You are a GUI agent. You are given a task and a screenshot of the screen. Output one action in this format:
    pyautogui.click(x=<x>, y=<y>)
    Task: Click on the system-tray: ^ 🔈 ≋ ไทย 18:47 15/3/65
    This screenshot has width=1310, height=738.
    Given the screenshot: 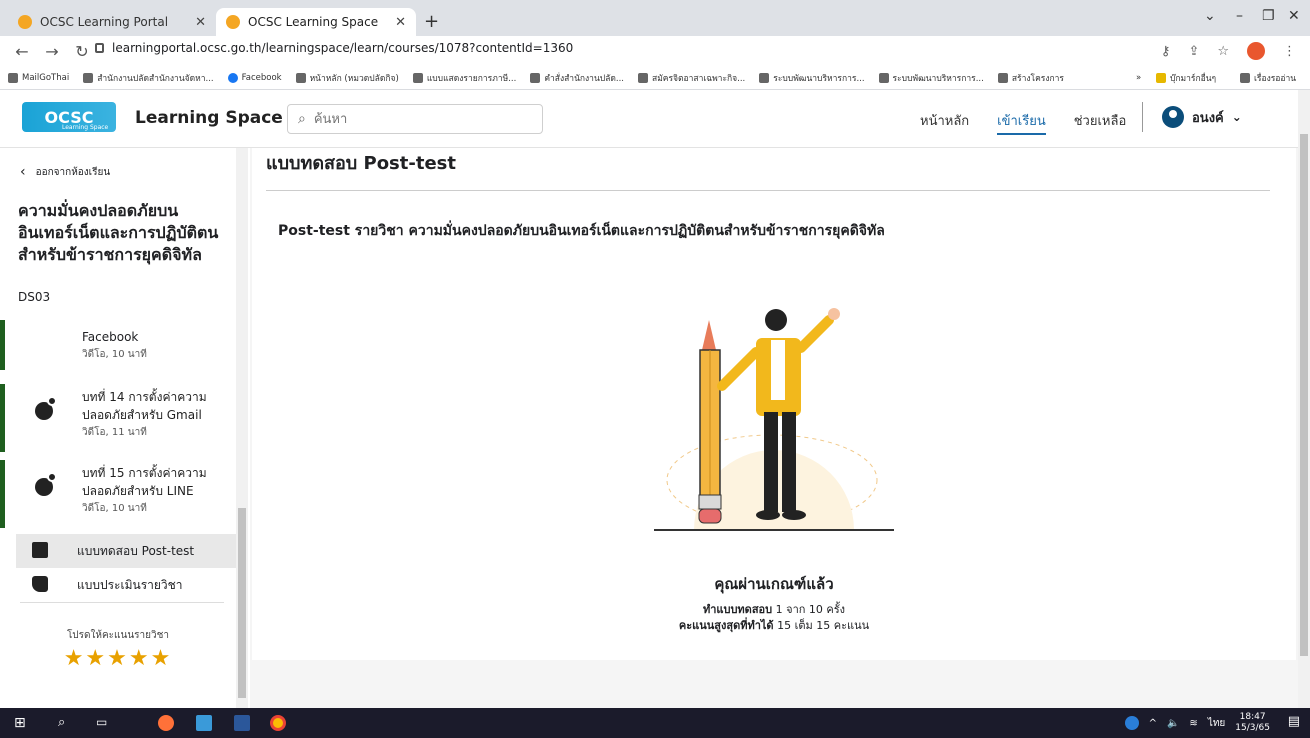 What is the action you would take?
    pyautogui.click(x=1197, y=723)
    